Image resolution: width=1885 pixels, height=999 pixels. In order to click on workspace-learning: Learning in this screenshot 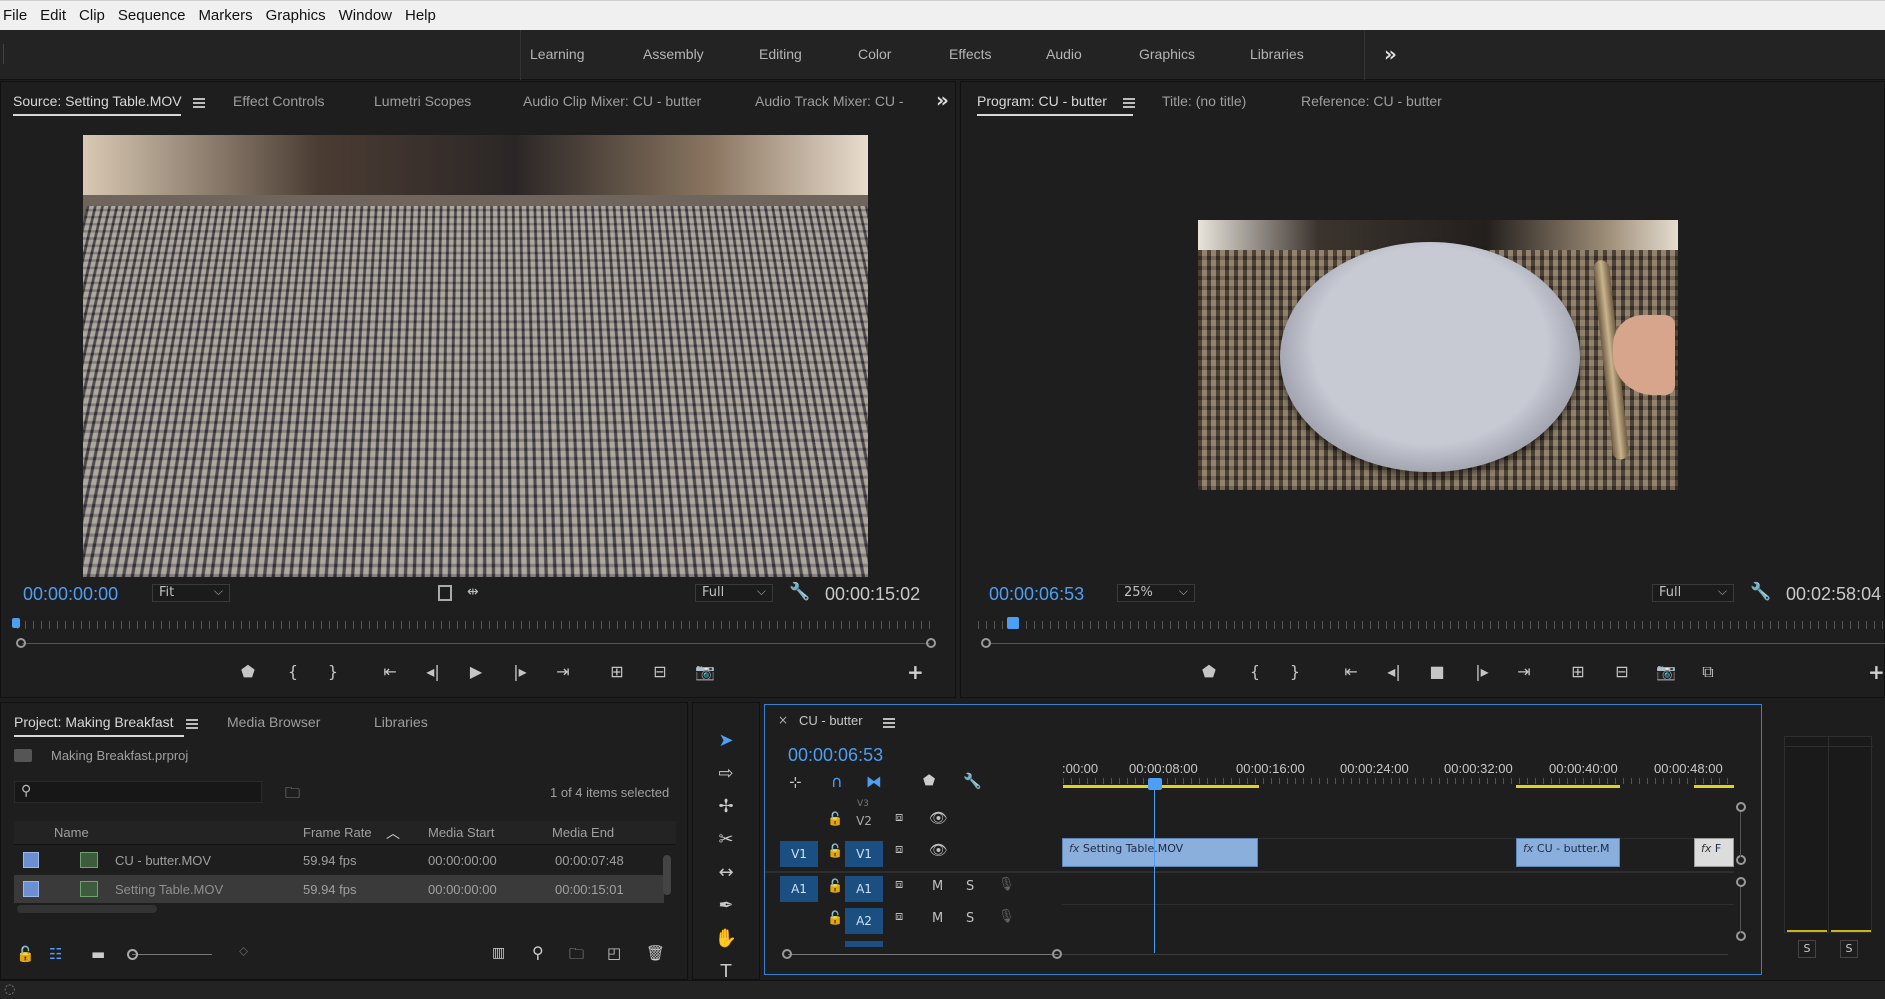, I will do `click(557, 54)`.